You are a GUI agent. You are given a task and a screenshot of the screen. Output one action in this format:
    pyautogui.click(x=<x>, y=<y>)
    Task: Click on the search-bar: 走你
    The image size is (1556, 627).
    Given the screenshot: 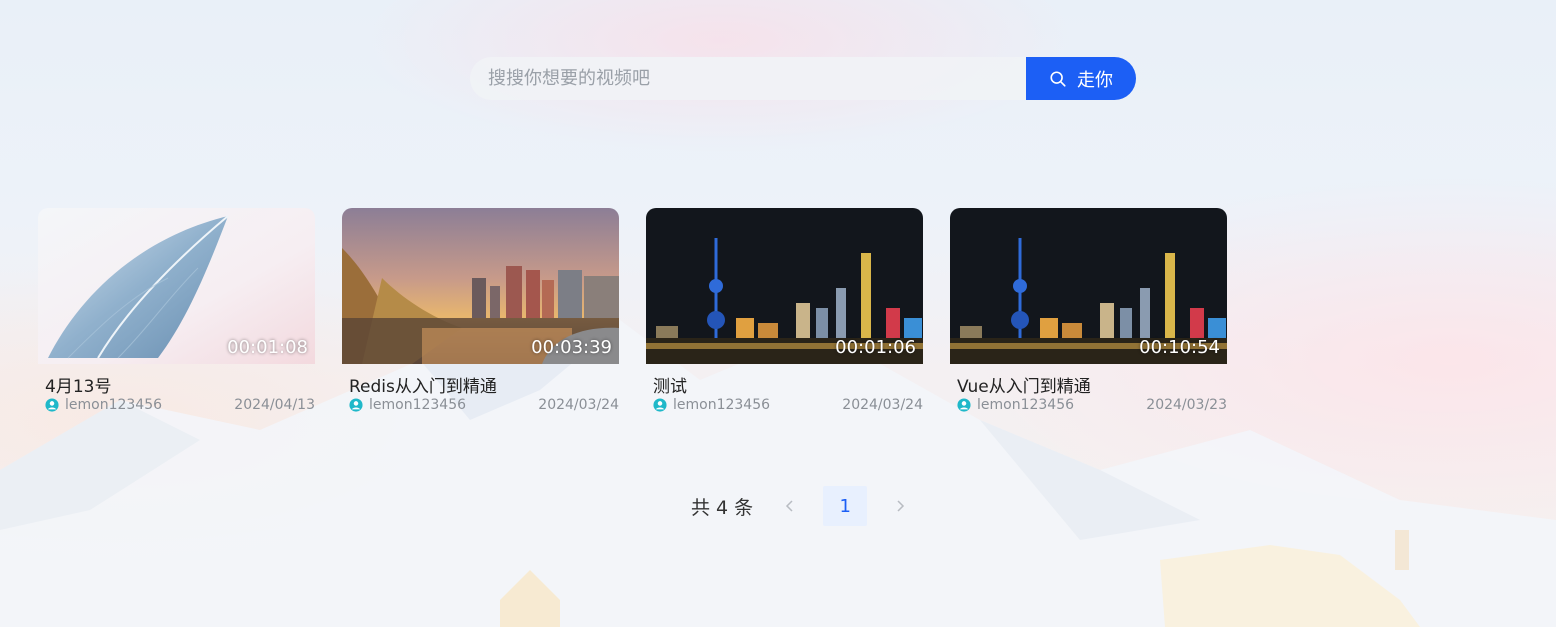 What is the action you would take?
    pyautogui.click(x=803, y=78)
    